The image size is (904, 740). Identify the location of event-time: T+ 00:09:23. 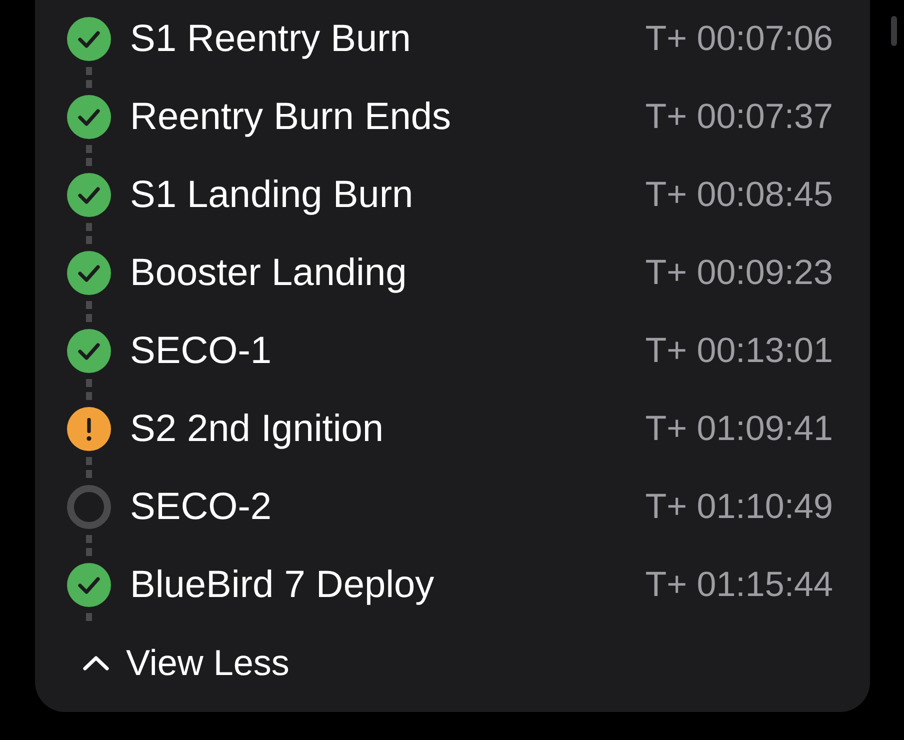
(739, 273).